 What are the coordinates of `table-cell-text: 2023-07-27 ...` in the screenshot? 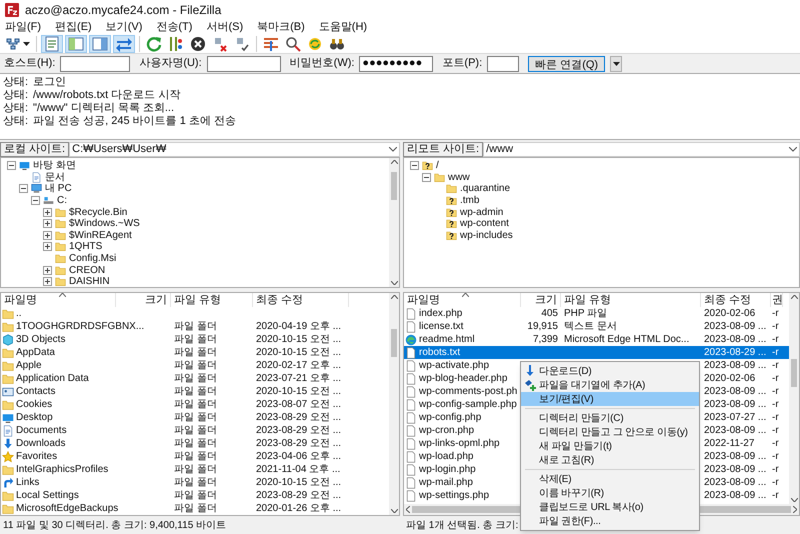 It's located at (735, 418).